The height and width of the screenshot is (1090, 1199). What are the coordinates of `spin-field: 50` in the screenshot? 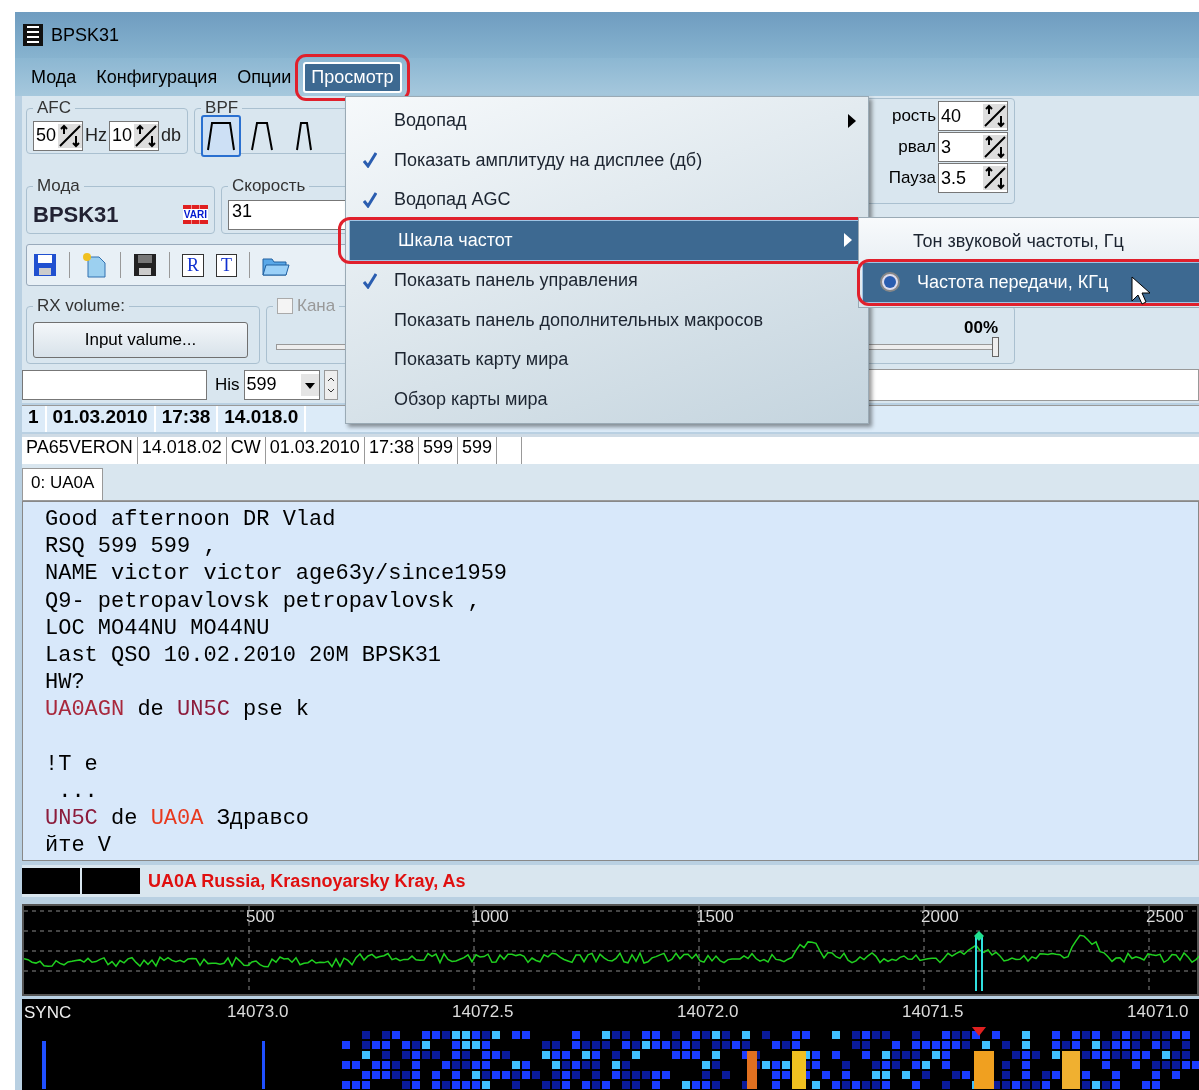 It's located at (58, 135).